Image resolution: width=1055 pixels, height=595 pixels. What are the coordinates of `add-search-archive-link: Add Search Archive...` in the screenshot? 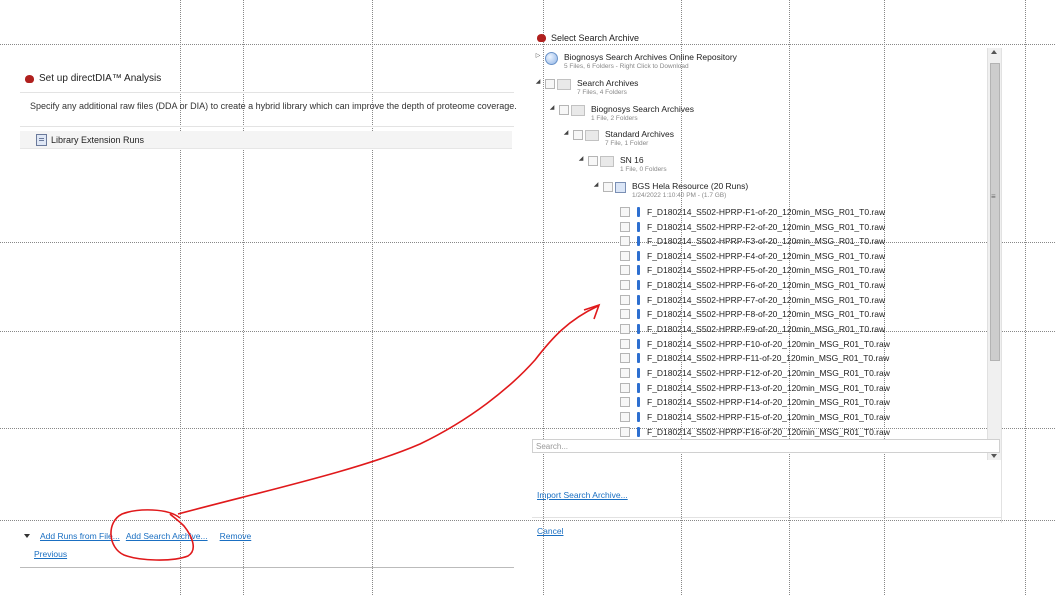 It's located at (167, 536).